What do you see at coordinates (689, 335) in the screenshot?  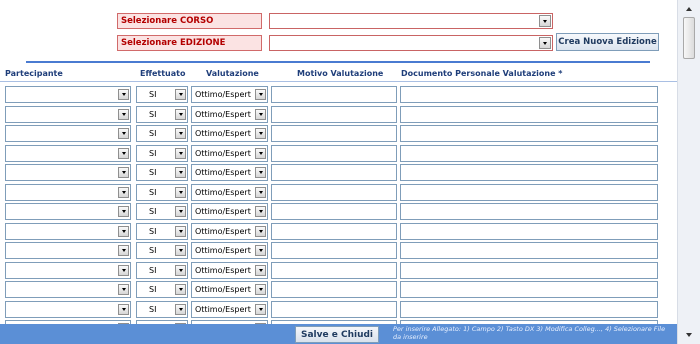 I see `arrow-down-icon` at bounding box center [689, 335].